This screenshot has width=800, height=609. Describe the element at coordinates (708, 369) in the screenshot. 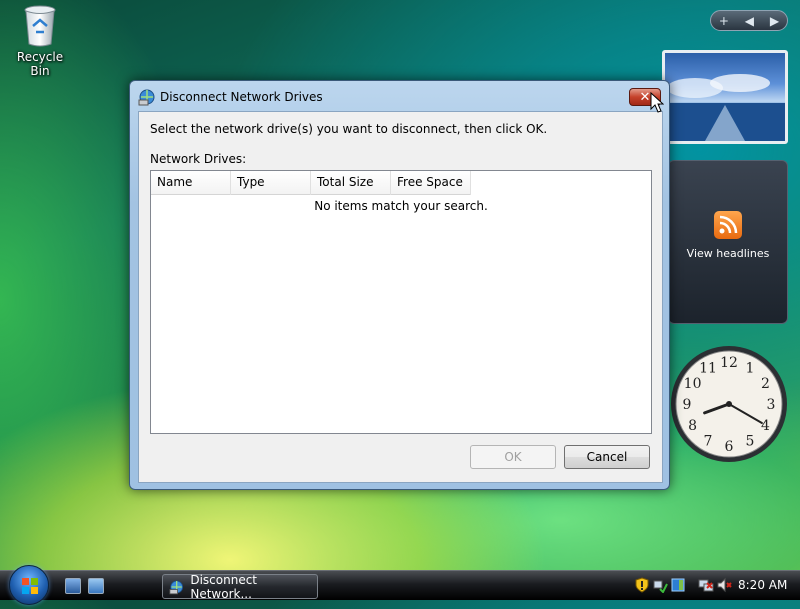

I see `clock-number: 11` at that location.